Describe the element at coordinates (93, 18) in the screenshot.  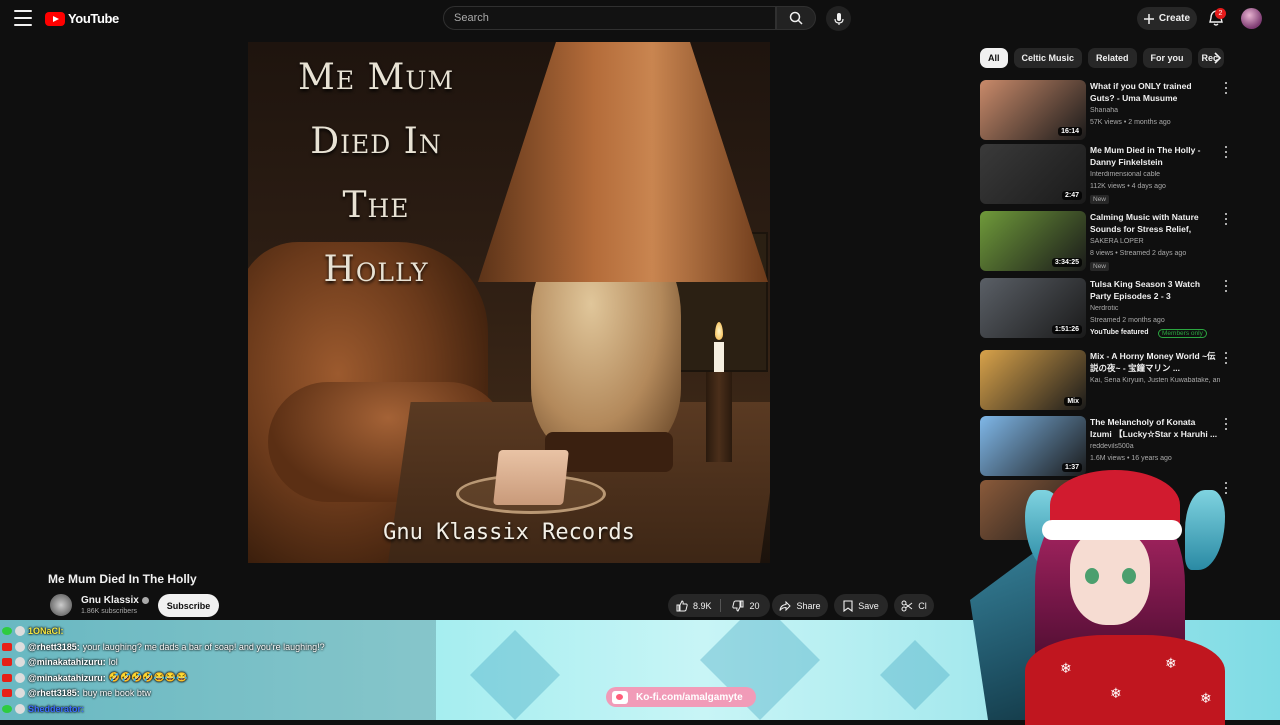
I see `logo-text: YouTube` at that location.